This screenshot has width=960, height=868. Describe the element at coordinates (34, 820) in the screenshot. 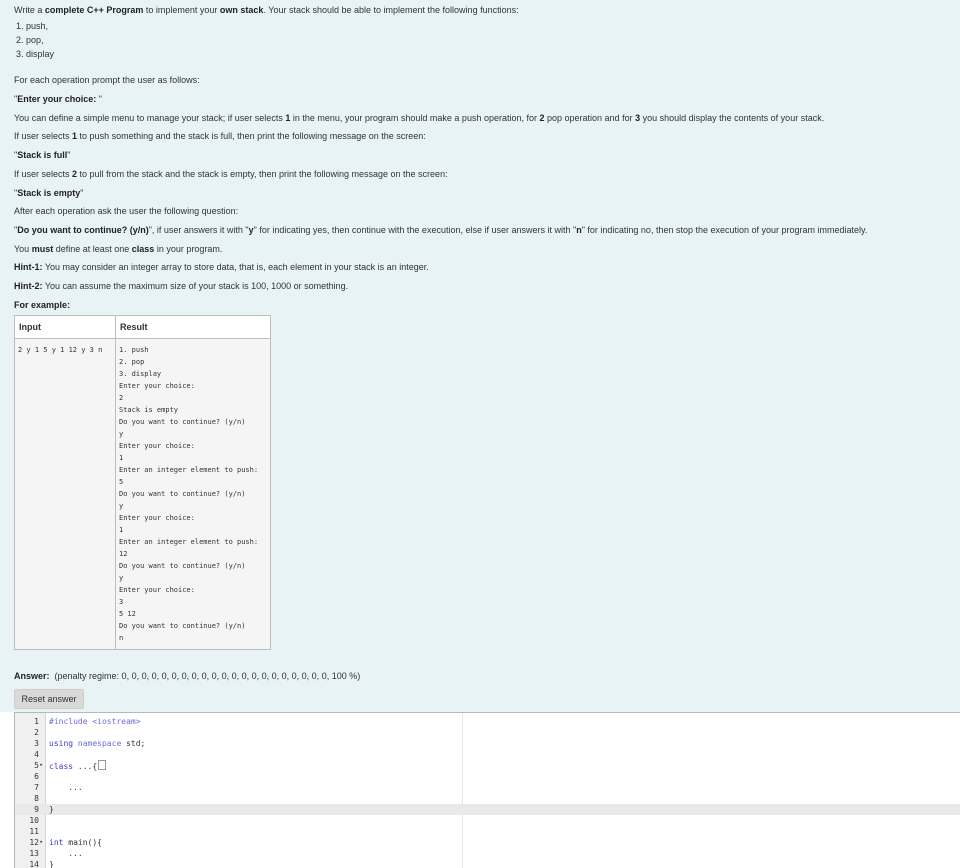

I see `line-number: 10` at that location.